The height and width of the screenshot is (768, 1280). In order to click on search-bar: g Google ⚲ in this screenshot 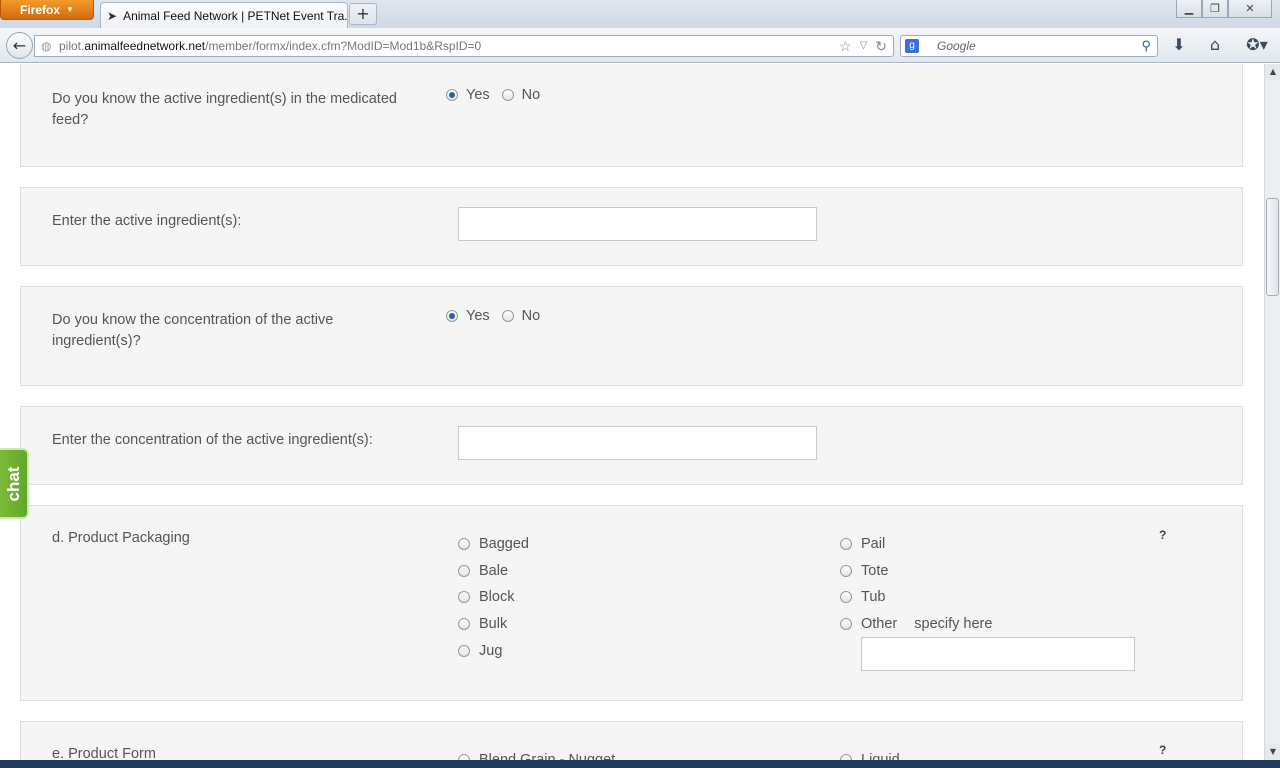, I will do `click(1029, 46)`.